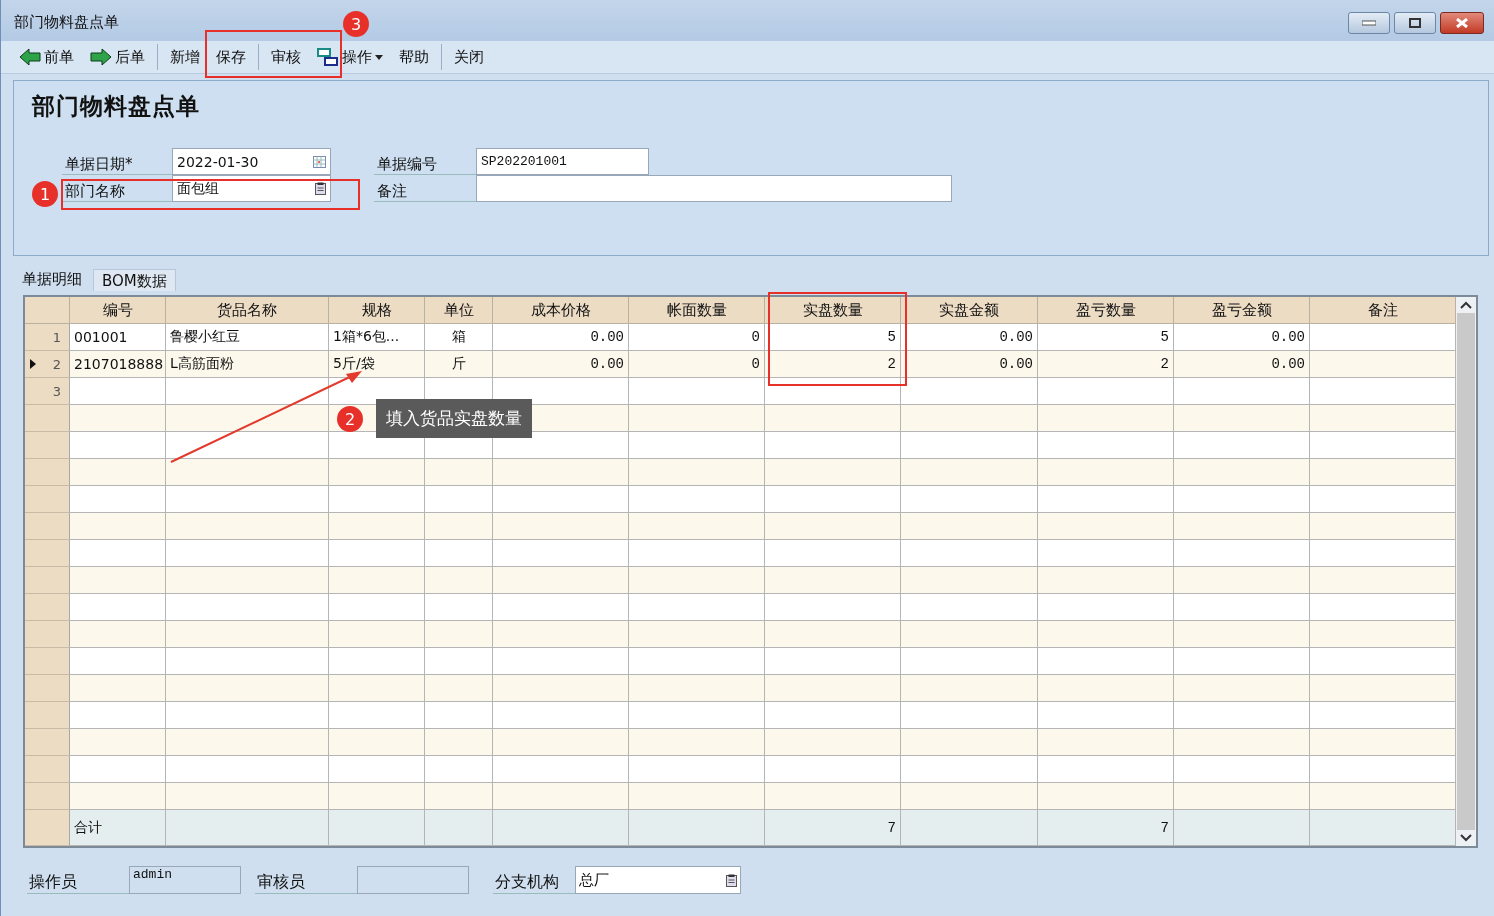  What do you see at coordinates (117, 57) in the screenshot?
I see `toolbar-button: 后单` at bounding box center [117, 57].